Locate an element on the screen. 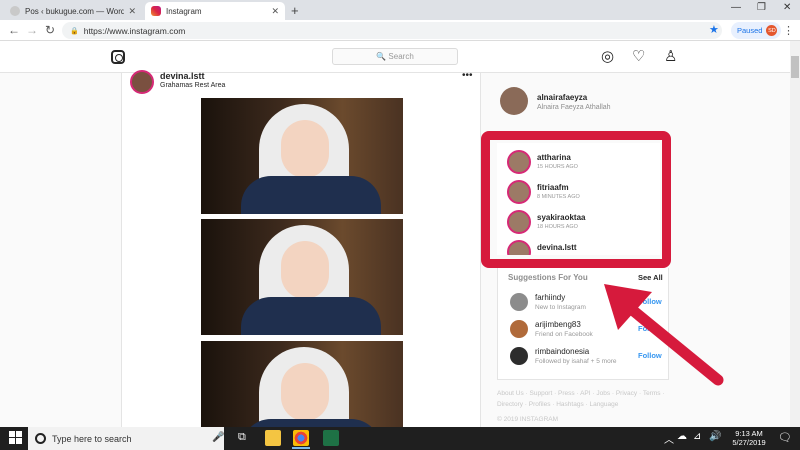  account-full-name: Alnaira Faeyza Athallah is located at coordinates (574, 107).